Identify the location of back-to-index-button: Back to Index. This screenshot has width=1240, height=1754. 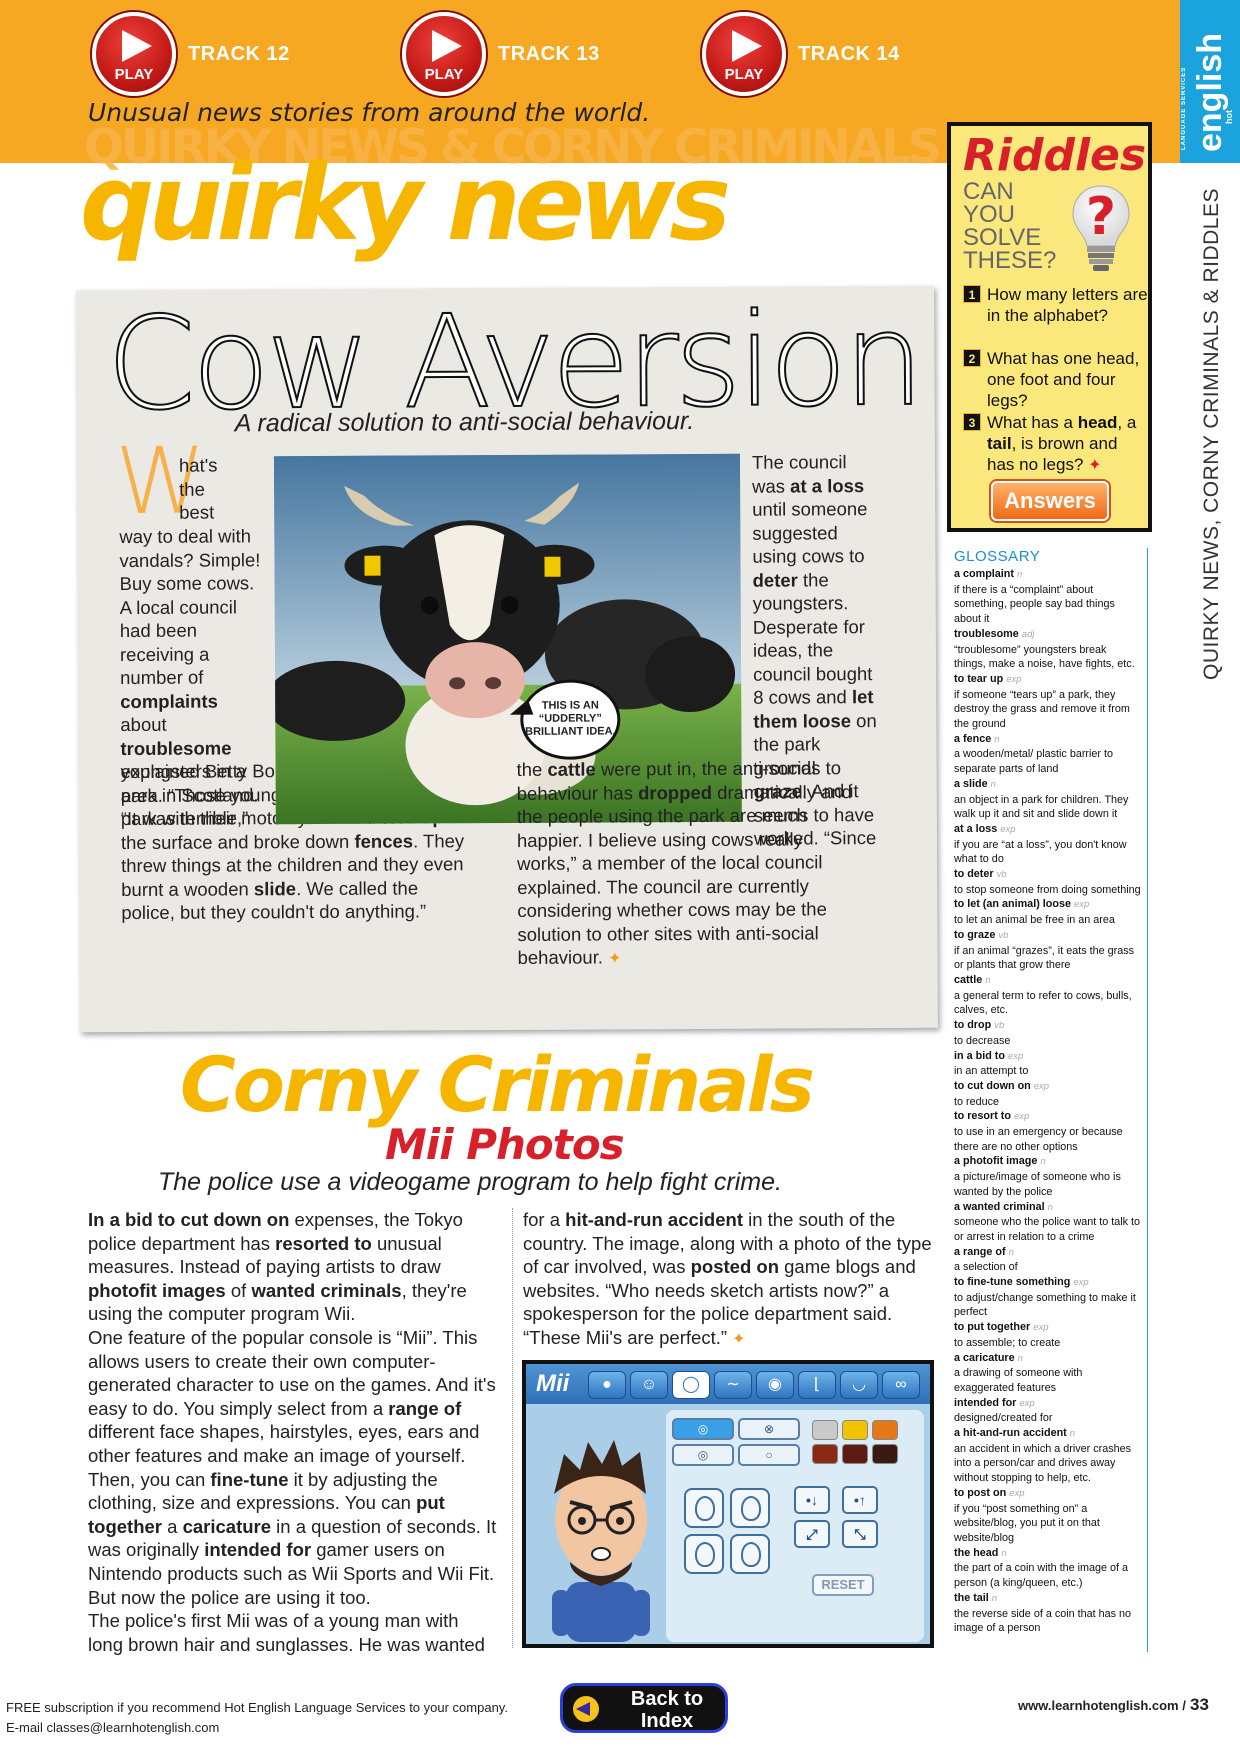
(644, 1708).